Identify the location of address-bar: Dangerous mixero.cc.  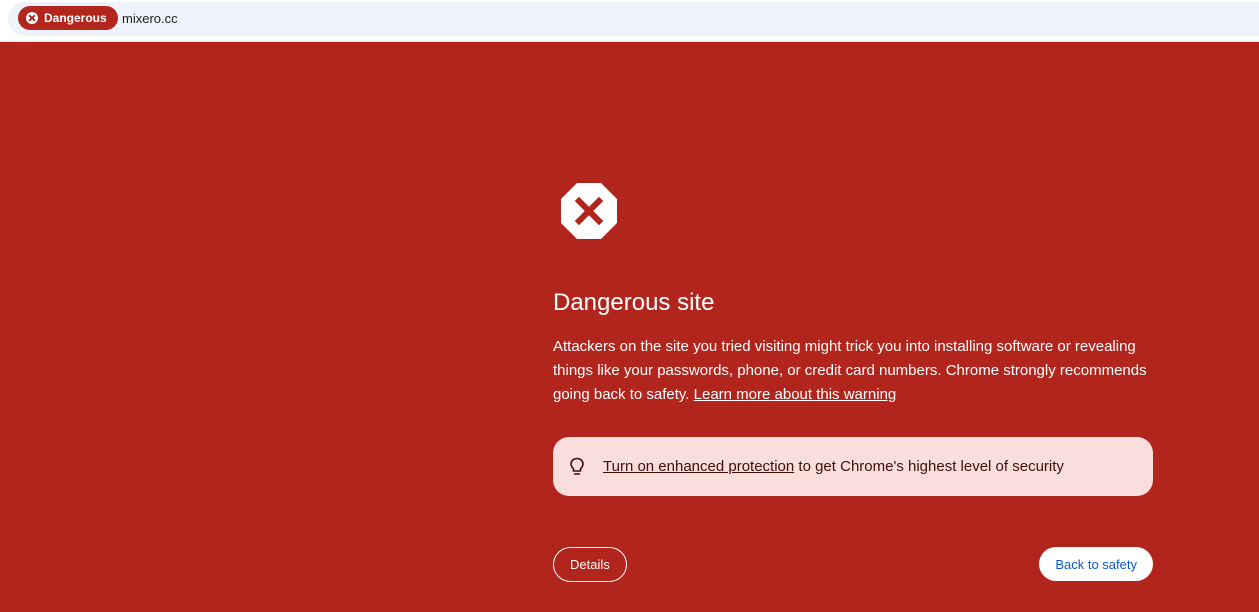
(633, 19).